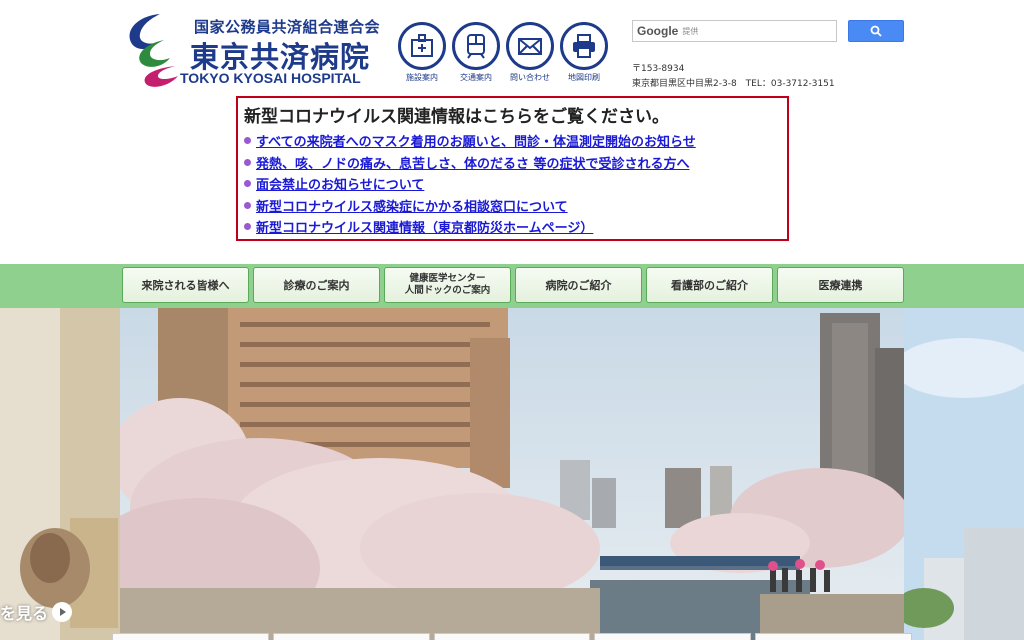  Describe the element at coordinates (733, 84) in the screenshot. I see `address-line: 東京都目黒区中目黒2-3-8 TEL：03-3712-3151` at that location.